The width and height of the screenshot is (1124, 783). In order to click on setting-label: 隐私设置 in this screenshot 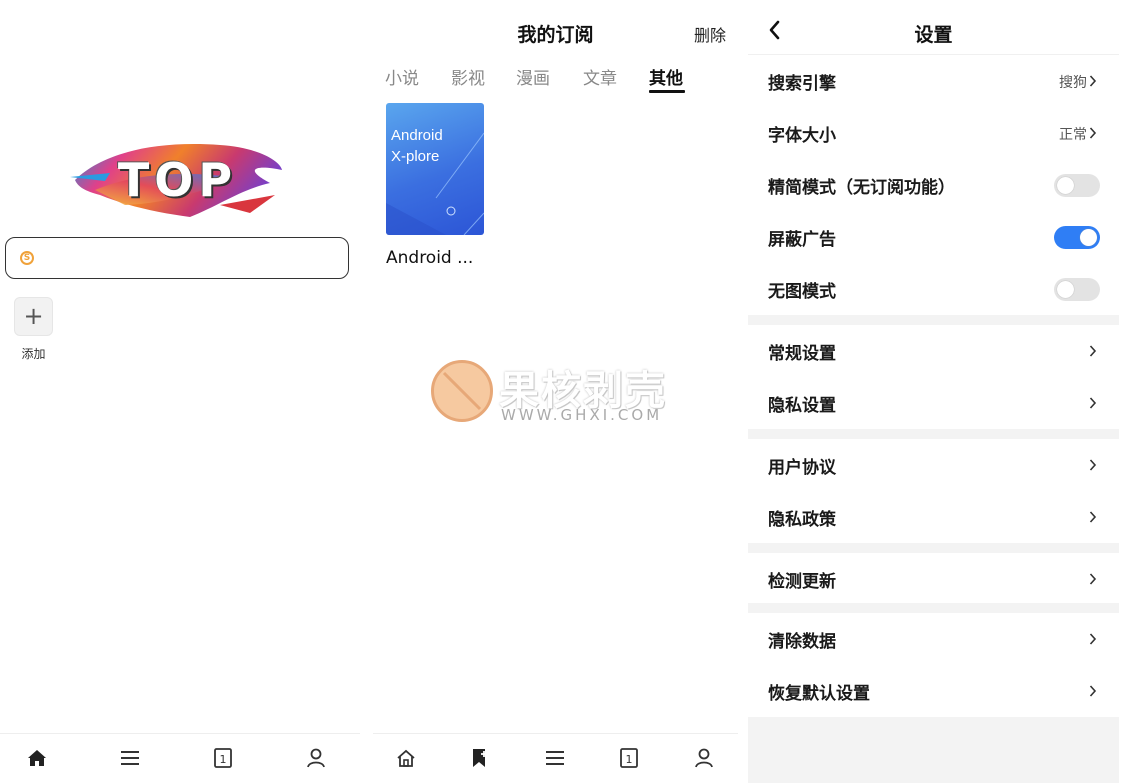, I will do `click(802, 406)`.